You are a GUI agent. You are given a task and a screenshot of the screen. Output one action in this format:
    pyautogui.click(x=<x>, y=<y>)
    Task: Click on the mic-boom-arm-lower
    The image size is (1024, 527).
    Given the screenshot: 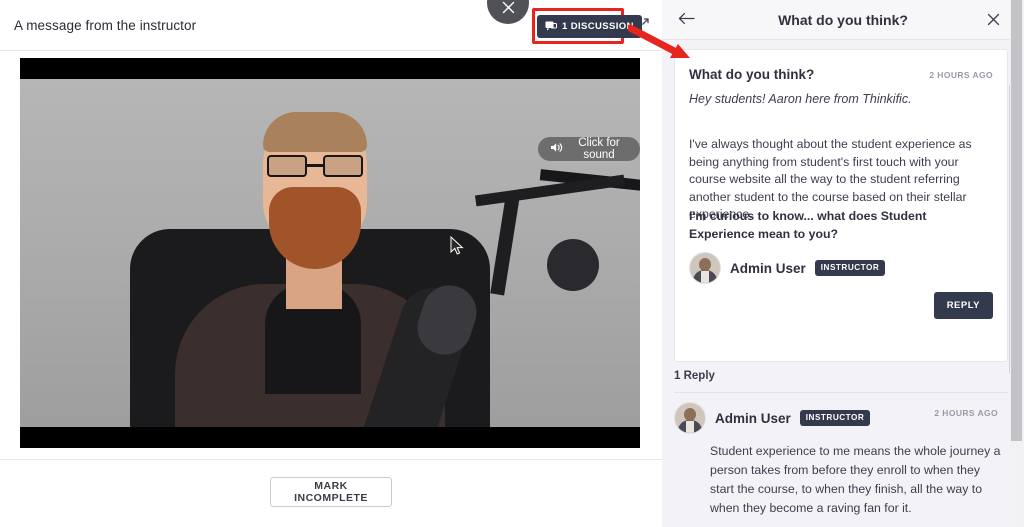 What is the action you would take?
    pyautogui.click(x=505, y=245)
    